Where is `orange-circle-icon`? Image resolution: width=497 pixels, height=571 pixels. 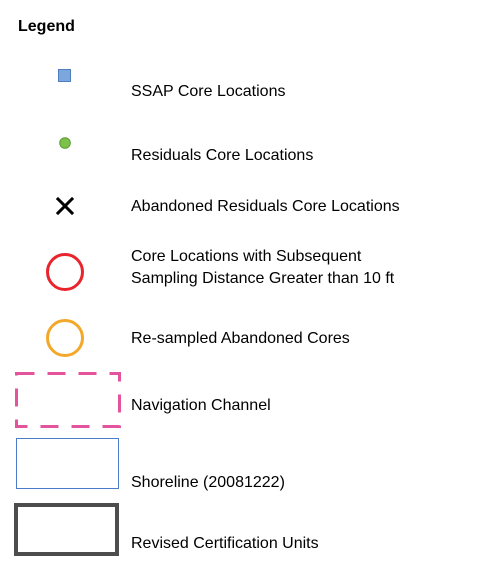
orange-circle-icon is located at coordinates (65, 338).